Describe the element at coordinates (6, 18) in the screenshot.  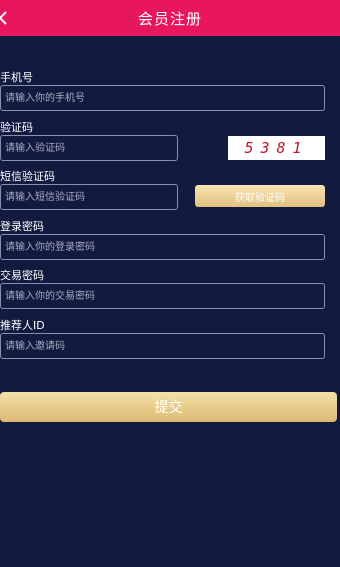
I see `chevron-left-icon` at that location.